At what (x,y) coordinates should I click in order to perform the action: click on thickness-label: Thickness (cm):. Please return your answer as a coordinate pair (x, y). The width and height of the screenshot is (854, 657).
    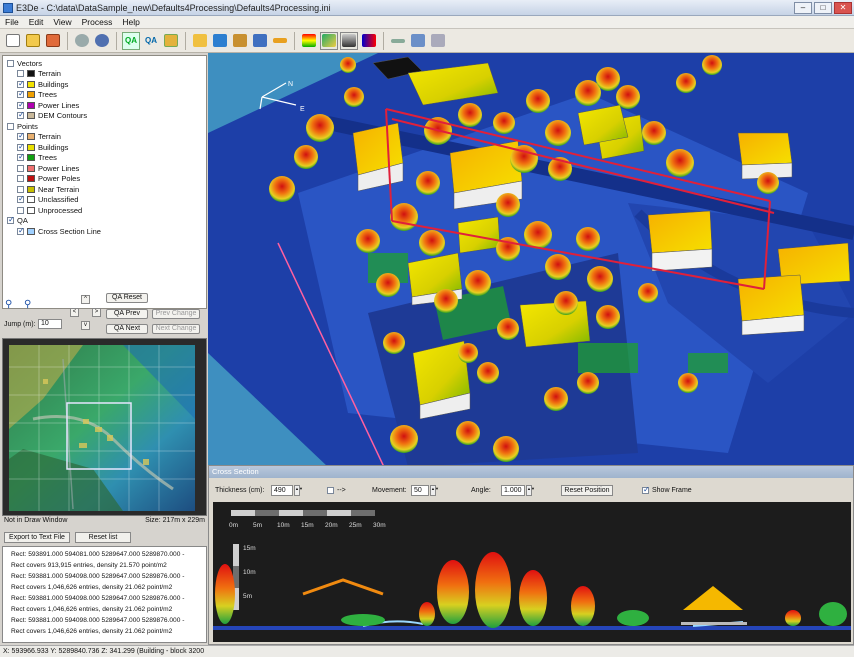
    Looking at the image, I should click on (240, 490).